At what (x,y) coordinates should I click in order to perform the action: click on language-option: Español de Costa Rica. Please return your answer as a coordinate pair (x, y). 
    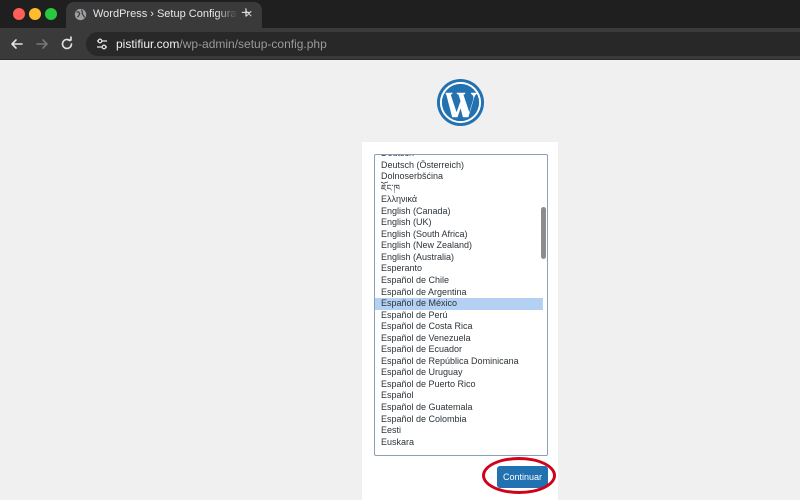
    Looking at the image, I should click on (459, 327).